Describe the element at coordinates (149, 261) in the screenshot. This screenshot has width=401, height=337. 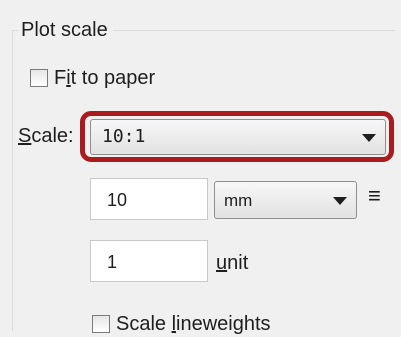
I see `drawing-units-input: 1` at that location.